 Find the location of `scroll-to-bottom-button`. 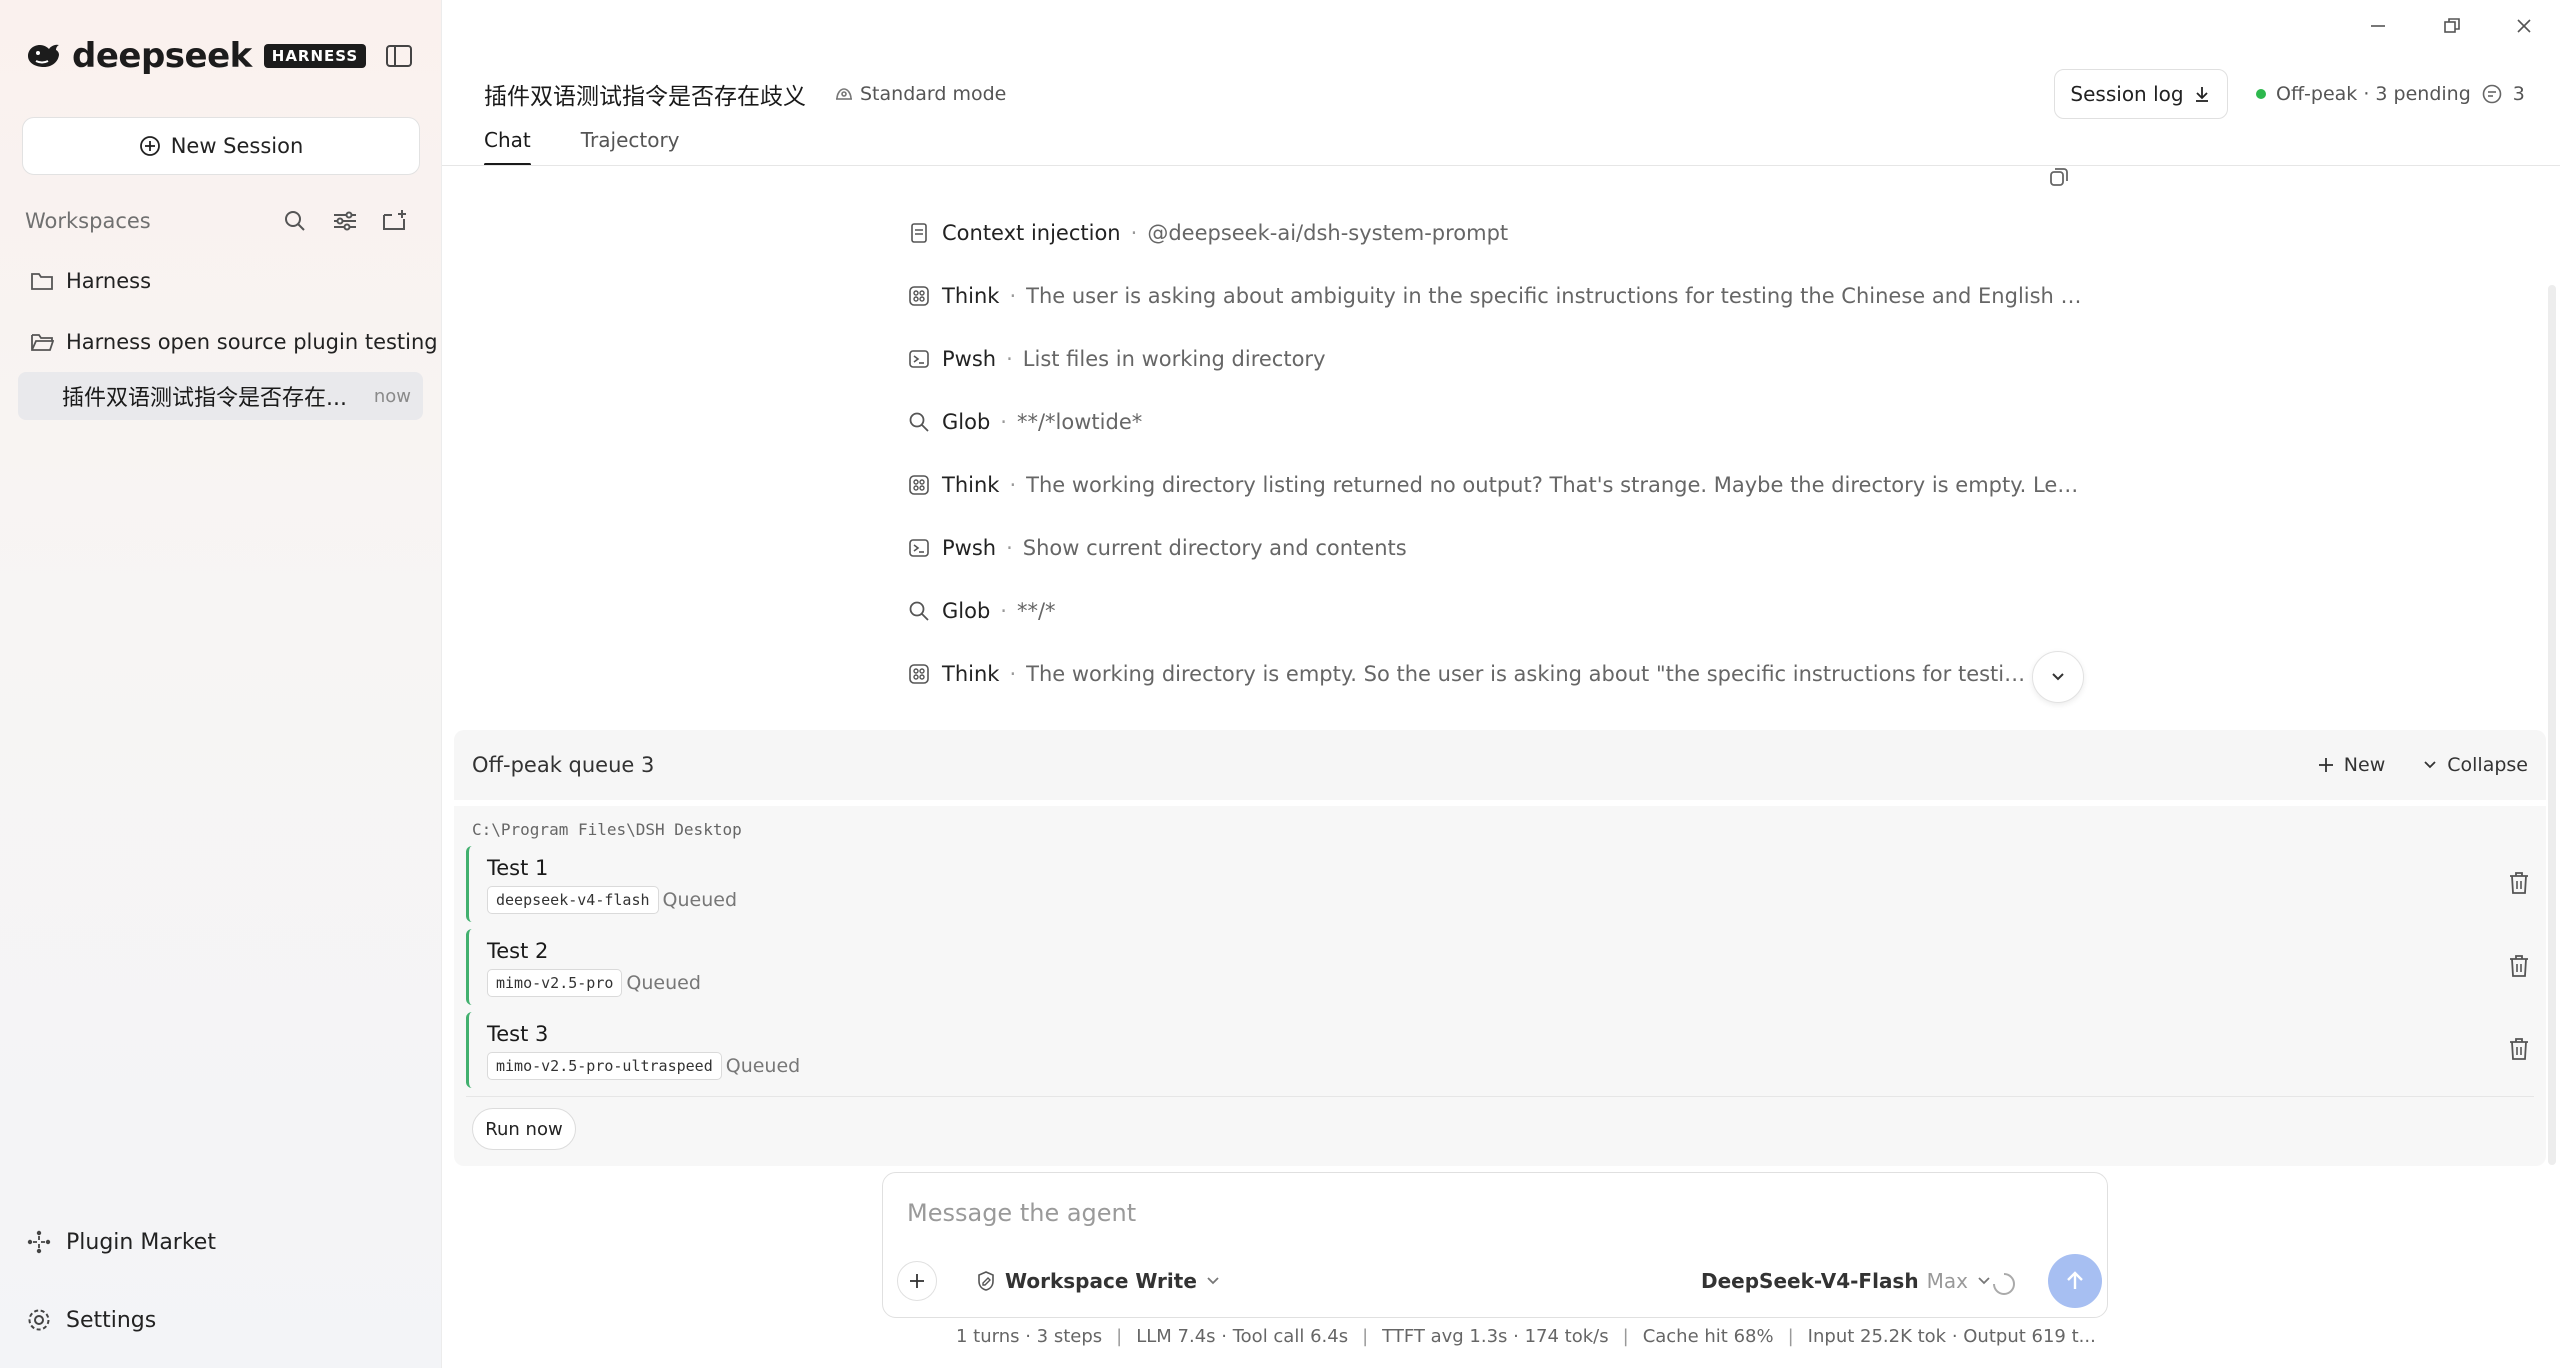

scroll-to-bottom-button is located at coordinates (2058, 677).